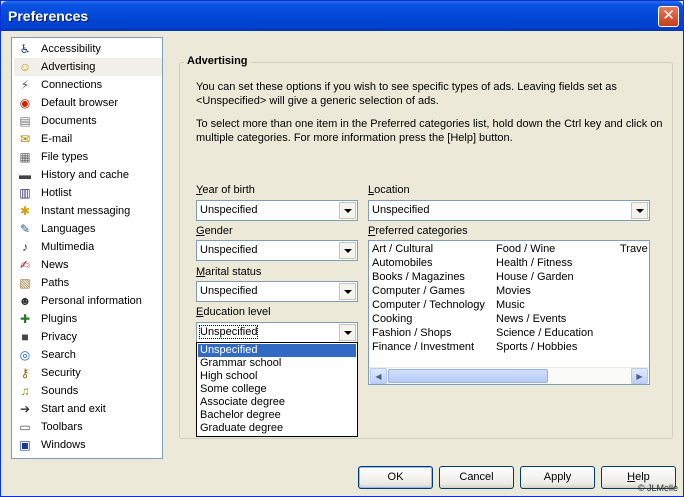  What do you see at coordinates (536, 347) in the screenshot?
I see `category-item: Sports / Hobbies` at bounding box center [536, 347].